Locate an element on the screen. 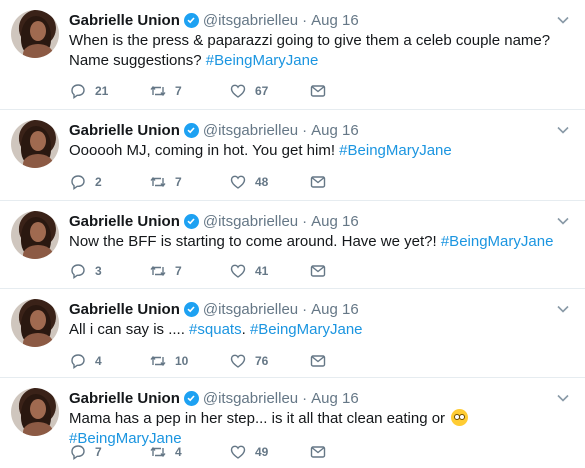 The width and height of the screenshot is (585, 468). tweet-text-mid: . is located at coordinates (245, 329).